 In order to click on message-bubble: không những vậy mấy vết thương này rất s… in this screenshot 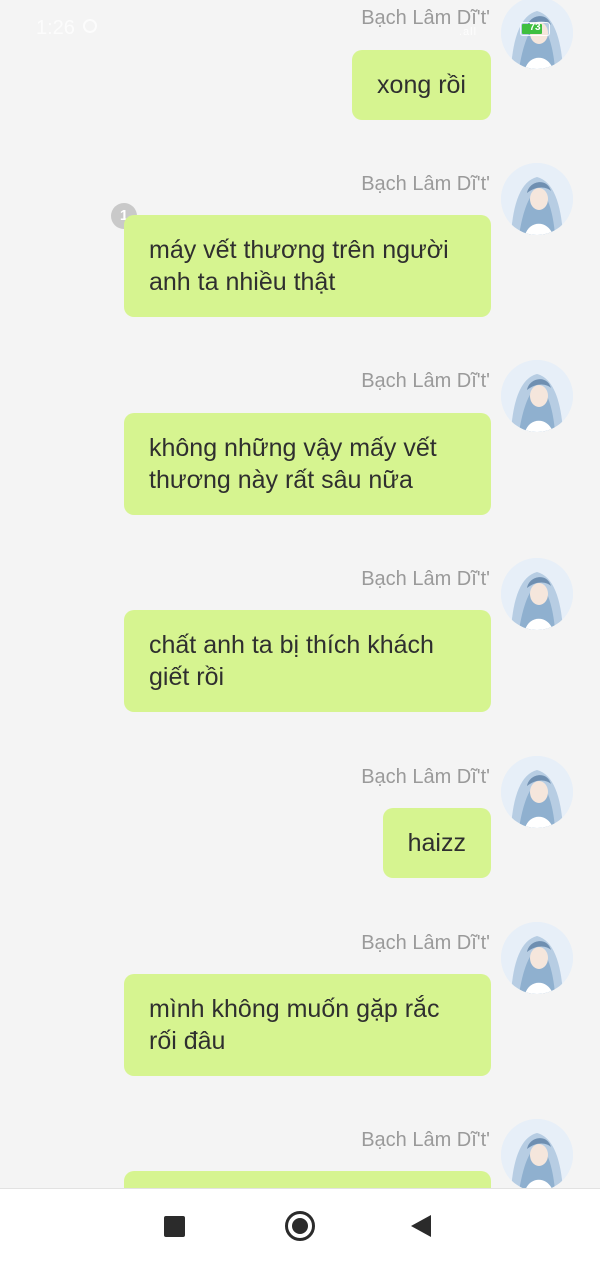, I will do `click(307, 464)`.